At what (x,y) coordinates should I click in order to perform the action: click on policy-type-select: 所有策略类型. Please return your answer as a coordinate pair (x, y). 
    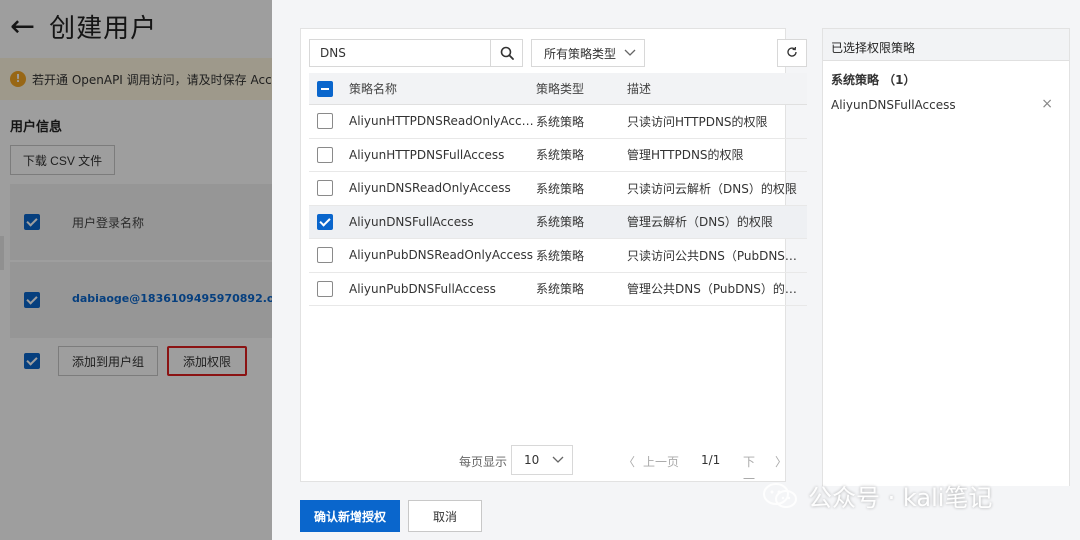
    Looking at the image, I should click on (588, 53).